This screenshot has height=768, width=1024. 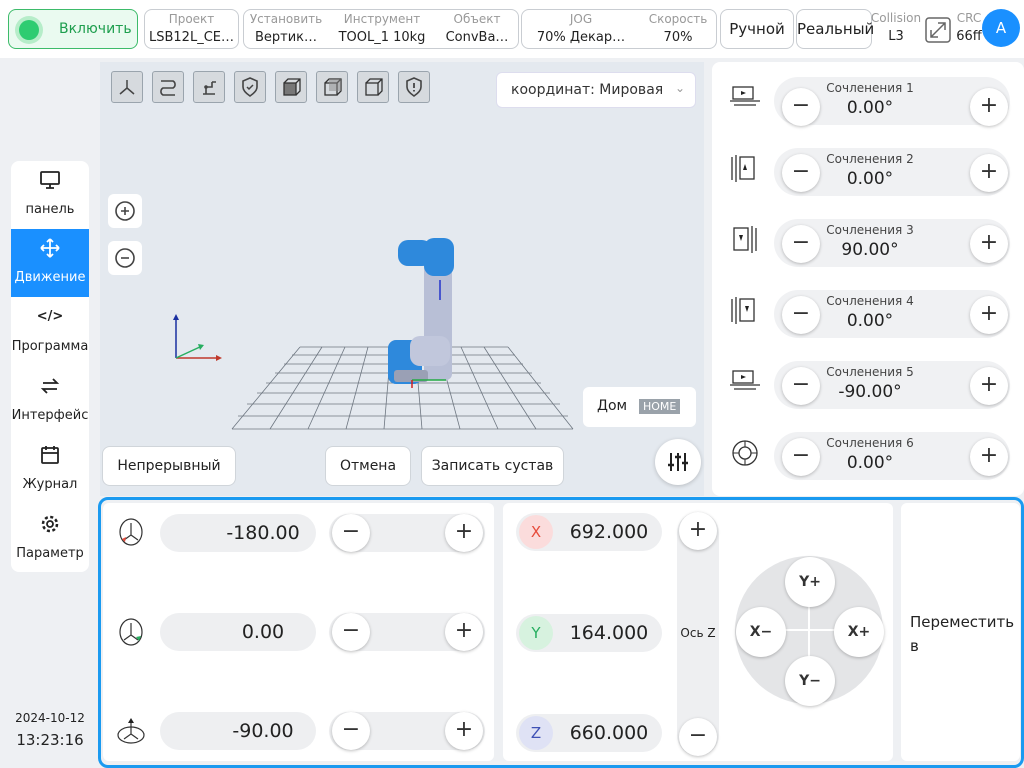 I want to click on jog-key: JOG, so click(x=581, y=19).